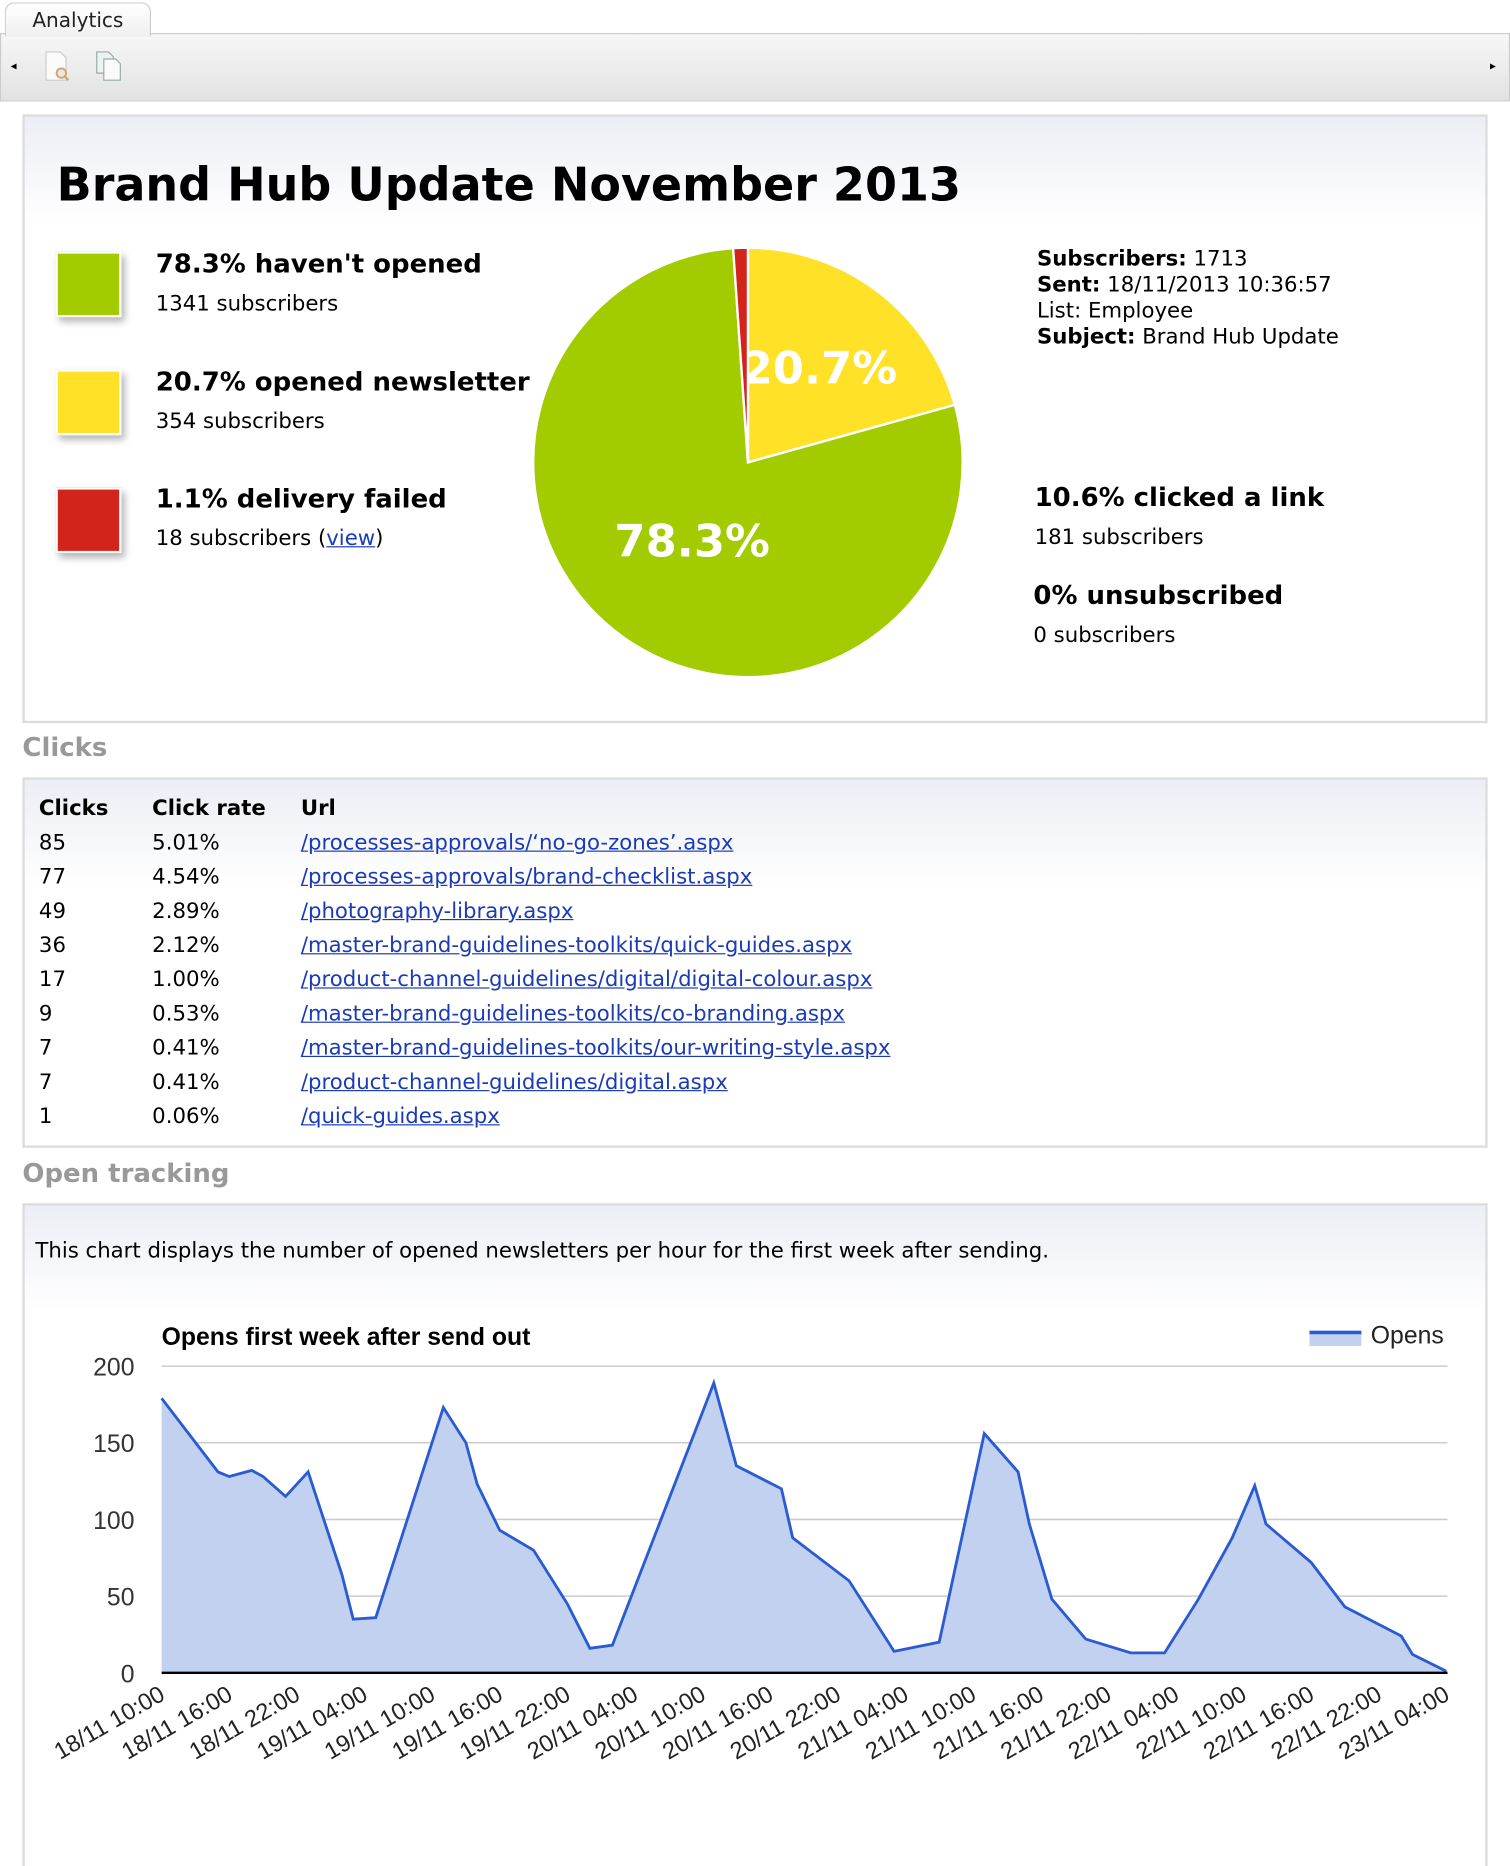 The width and height of the screenshot is (1510, 1866). What do you see at coordinates (113, 1444) in the screenshot?
I see `y-tick-label: 150` at bounding box center [113, 1444].